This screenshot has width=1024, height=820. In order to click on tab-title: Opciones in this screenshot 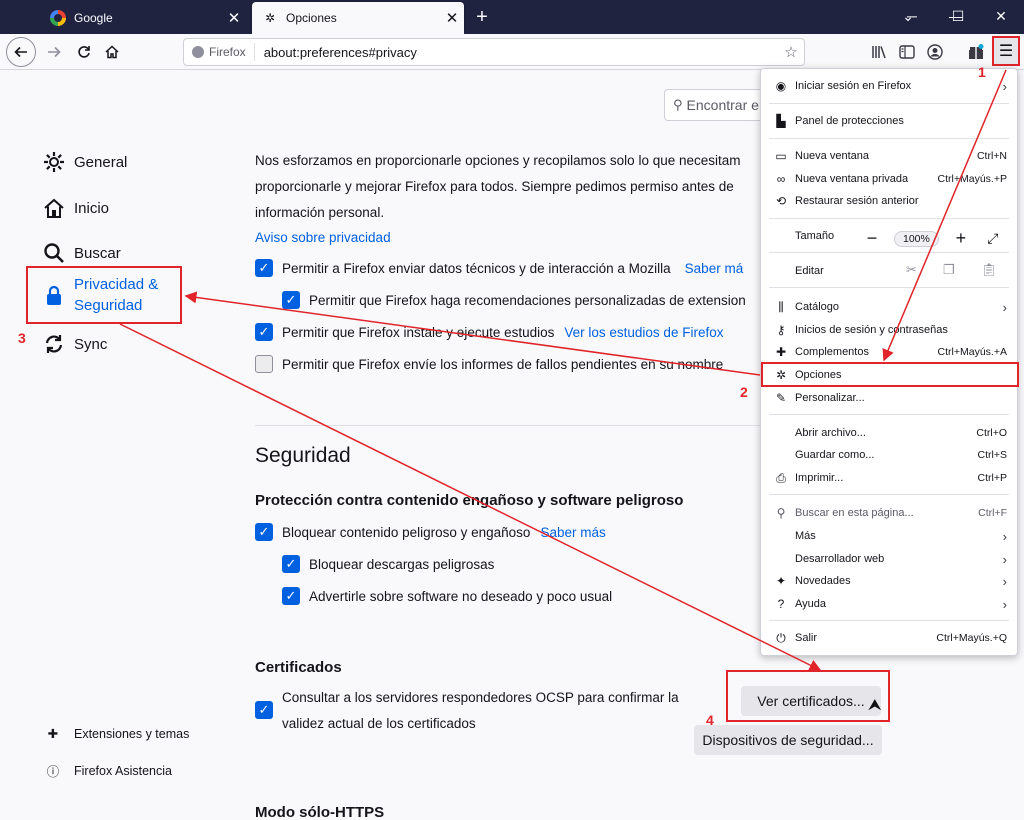, I will do `click(311, 18)`.